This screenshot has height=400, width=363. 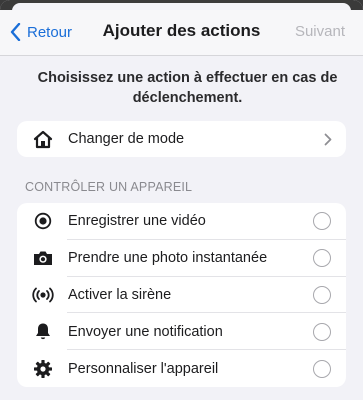 What do you see at coordinates (168, 258) in the screenshot?
I see `action-label: Prendre une photo instantanée` at bounding box center [168, 258].